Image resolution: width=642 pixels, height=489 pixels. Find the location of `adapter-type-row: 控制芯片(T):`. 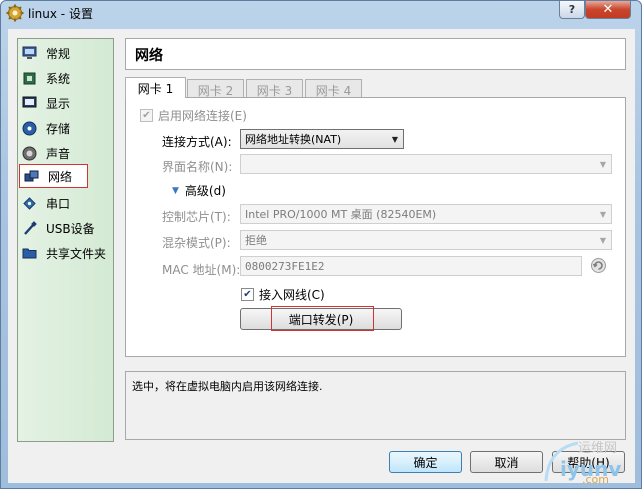

adapter-type-row: 控制芯片(T): is located at coordinates (196, 216).